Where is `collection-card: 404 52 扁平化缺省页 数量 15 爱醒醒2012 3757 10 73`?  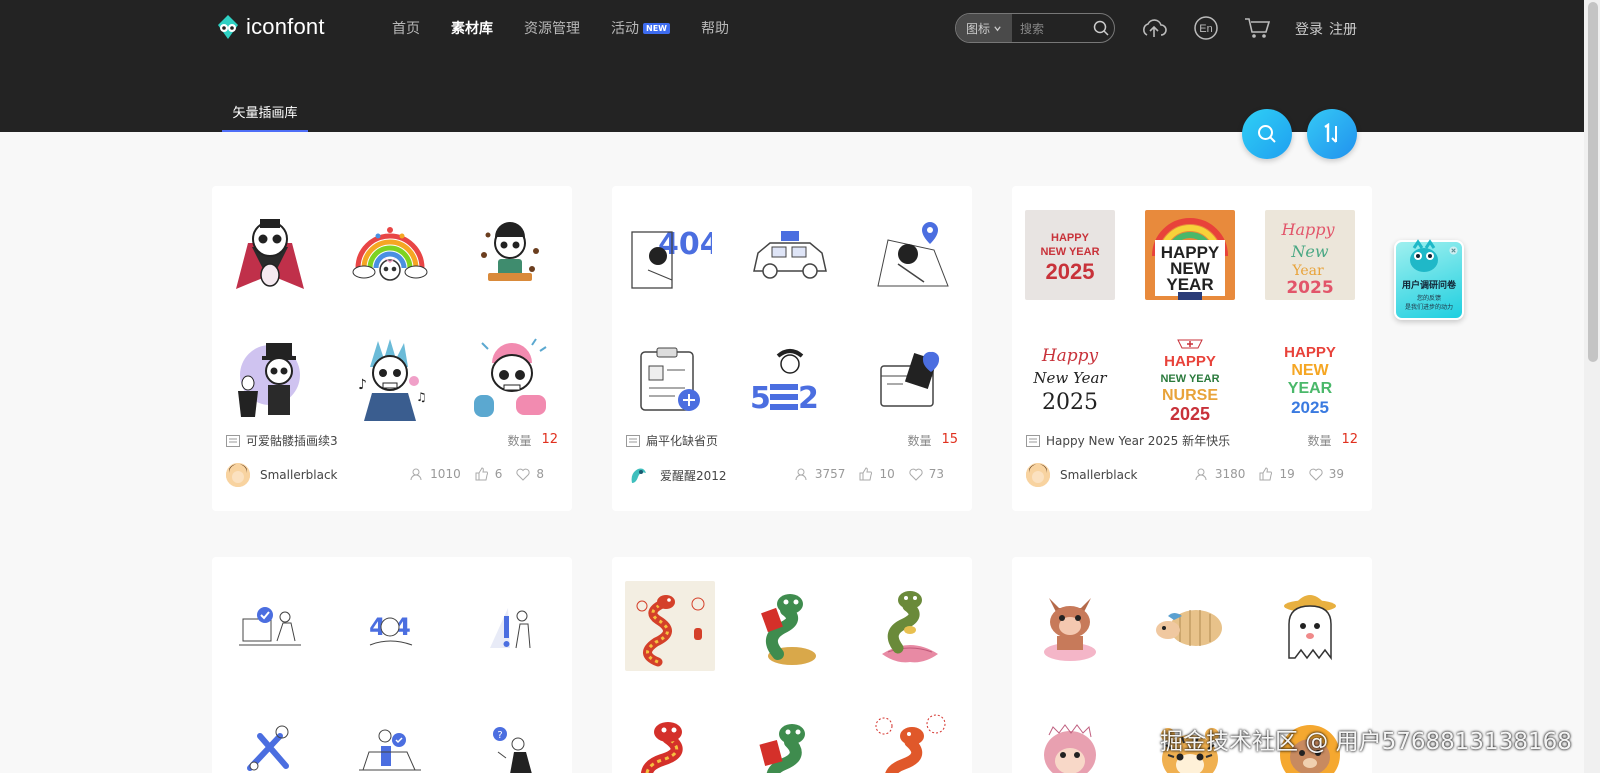
collection-card: 404 52 扁平化缺省页 数量 15 爱醒醒2012 3757 10 73 is located at coordinates (792, 348).